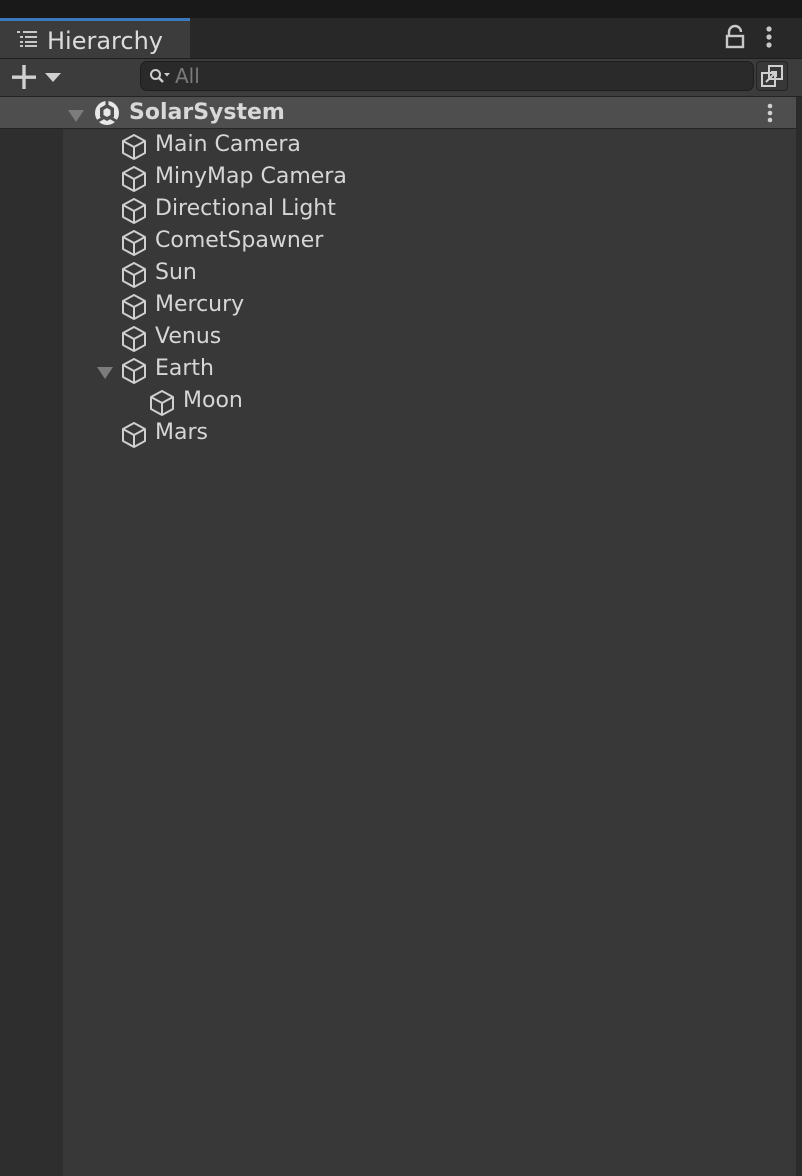 The height and width of the screenshot is (1176, 802). What do you see at coordinates (429, 177) in the screenshot?
I see `hierarchy-item: MinyMap Camera` at bounding box center [429, 177].